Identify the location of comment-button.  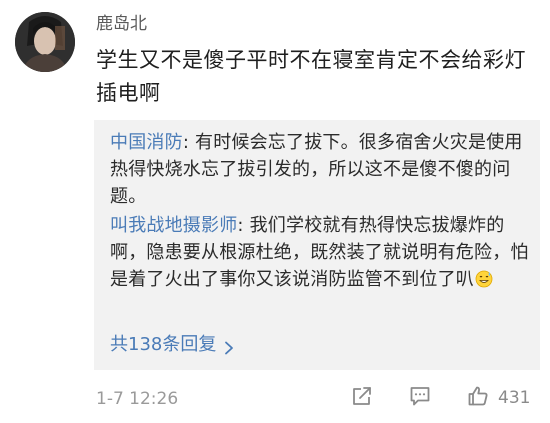
(421, 398).